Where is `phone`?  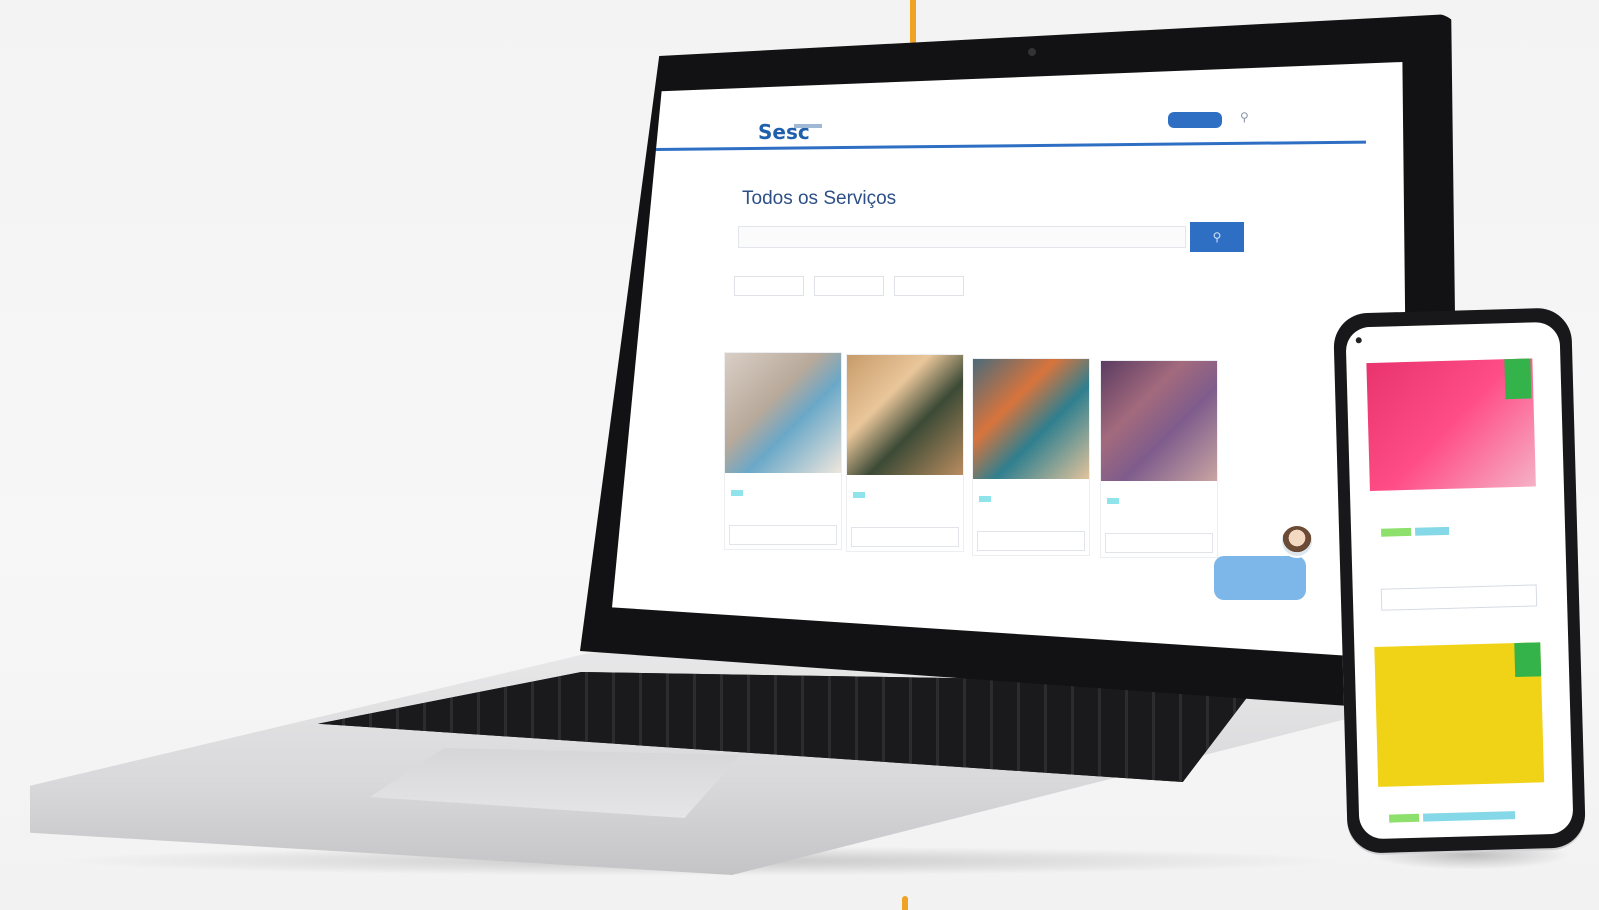
phone is located at coordinates (1459, 580).